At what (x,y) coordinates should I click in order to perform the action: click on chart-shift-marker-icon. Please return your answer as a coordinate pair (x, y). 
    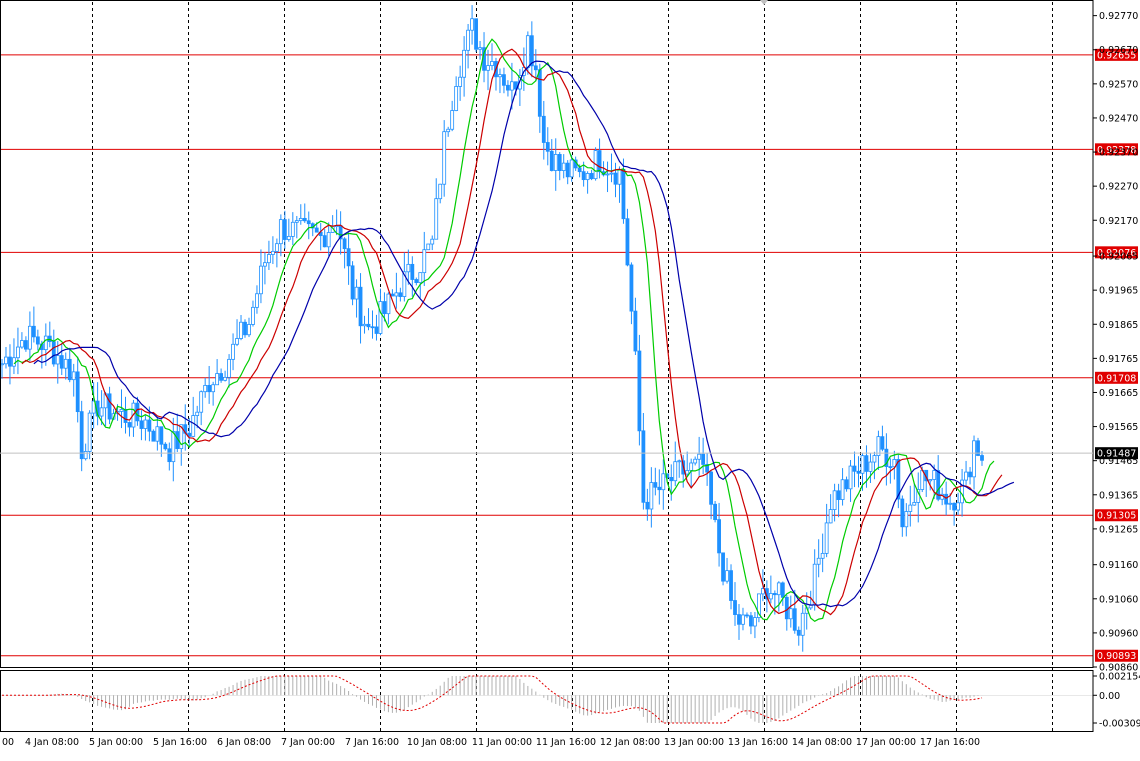
    Looking at the image, I should click on (764, 2).